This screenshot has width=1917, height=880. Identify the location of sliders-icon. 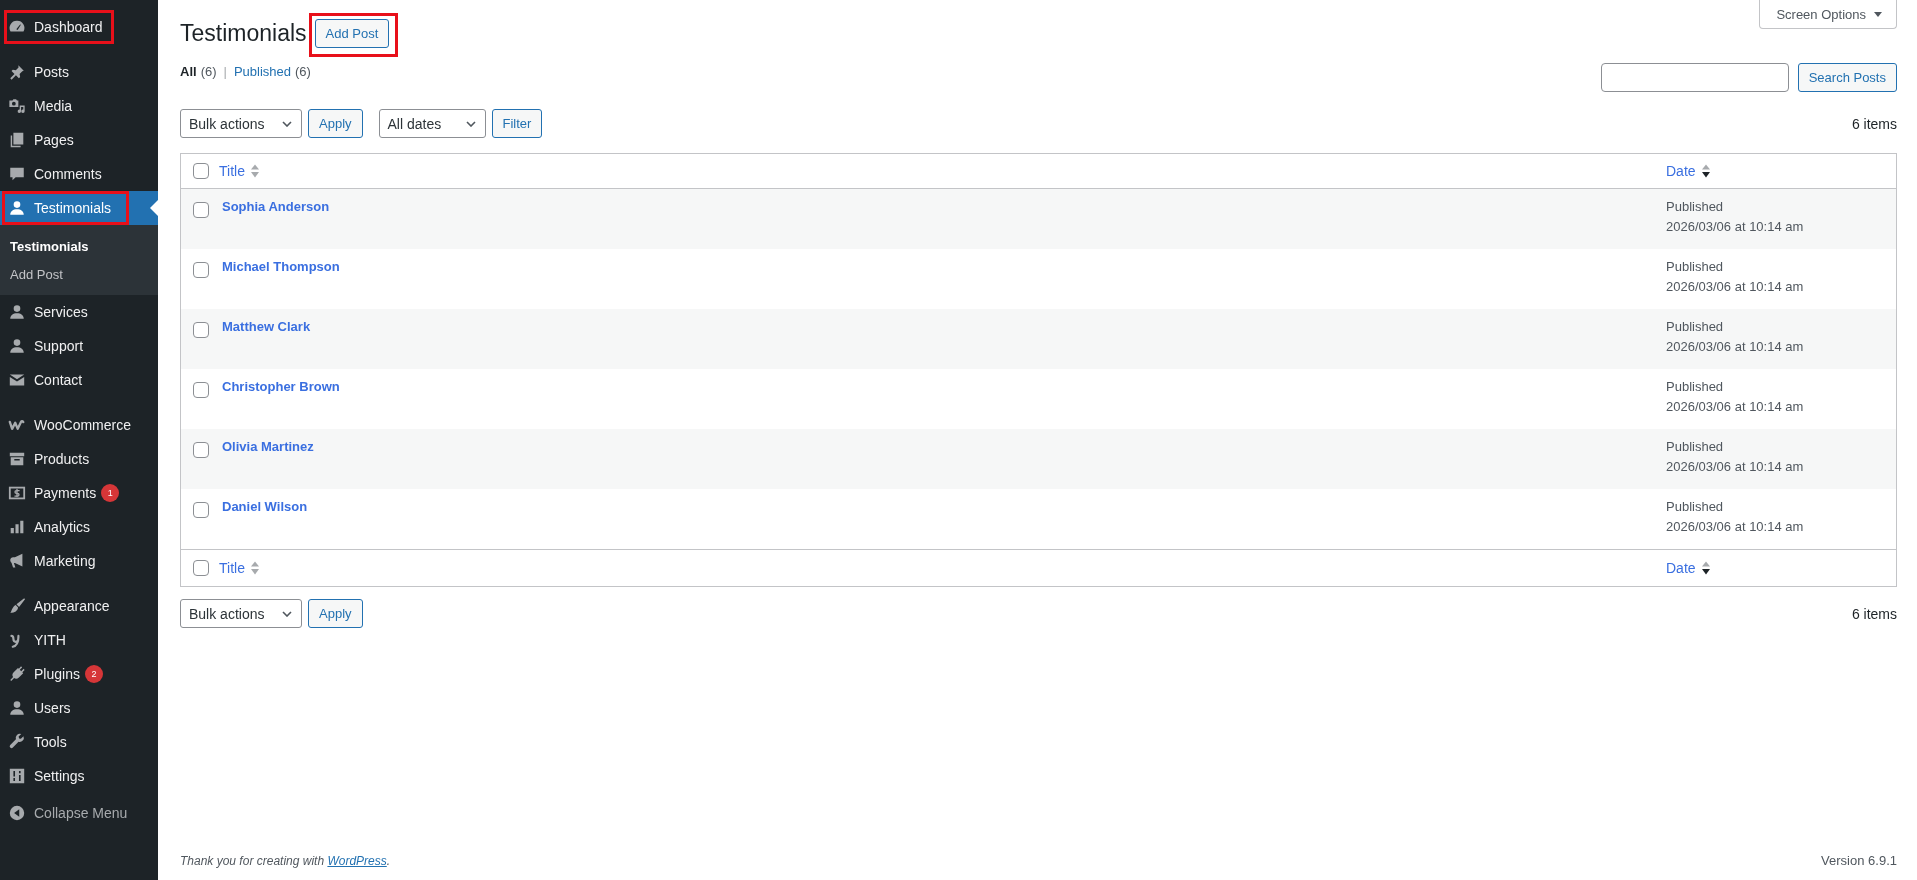
(17, 776).